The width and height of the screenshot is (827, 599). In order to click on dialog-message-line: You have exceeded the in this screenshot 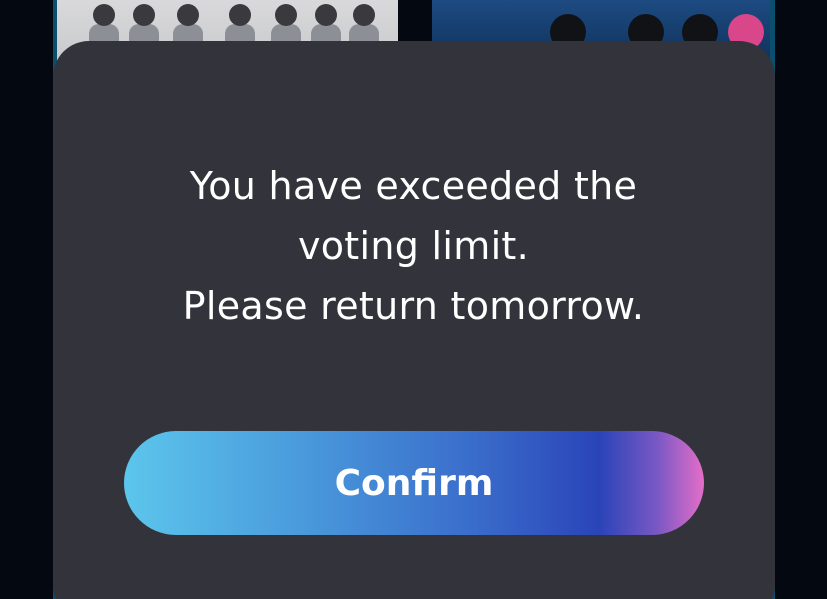, I will do `click(413, 186)`.